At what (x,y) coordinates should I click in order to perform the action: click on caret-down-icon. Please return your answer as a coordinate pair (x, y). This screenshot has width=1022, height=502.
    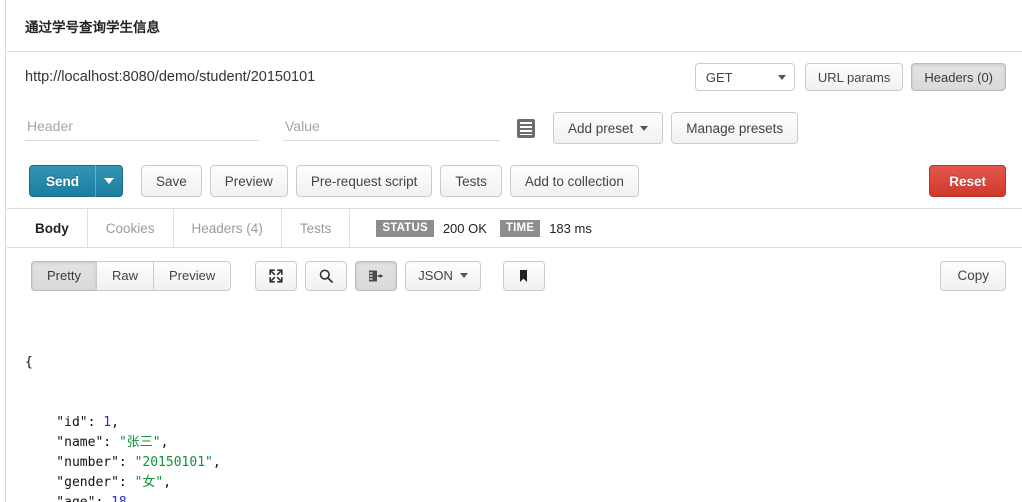
    Looking at the image, I should click on (109, 181).